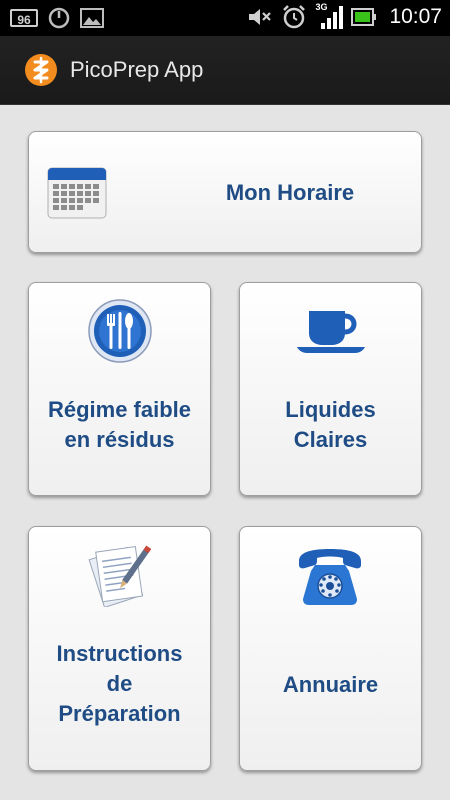 This screenshot has width=450, height=800. I want to click on regime-label-line1: Régime faible, so click(119, 409).